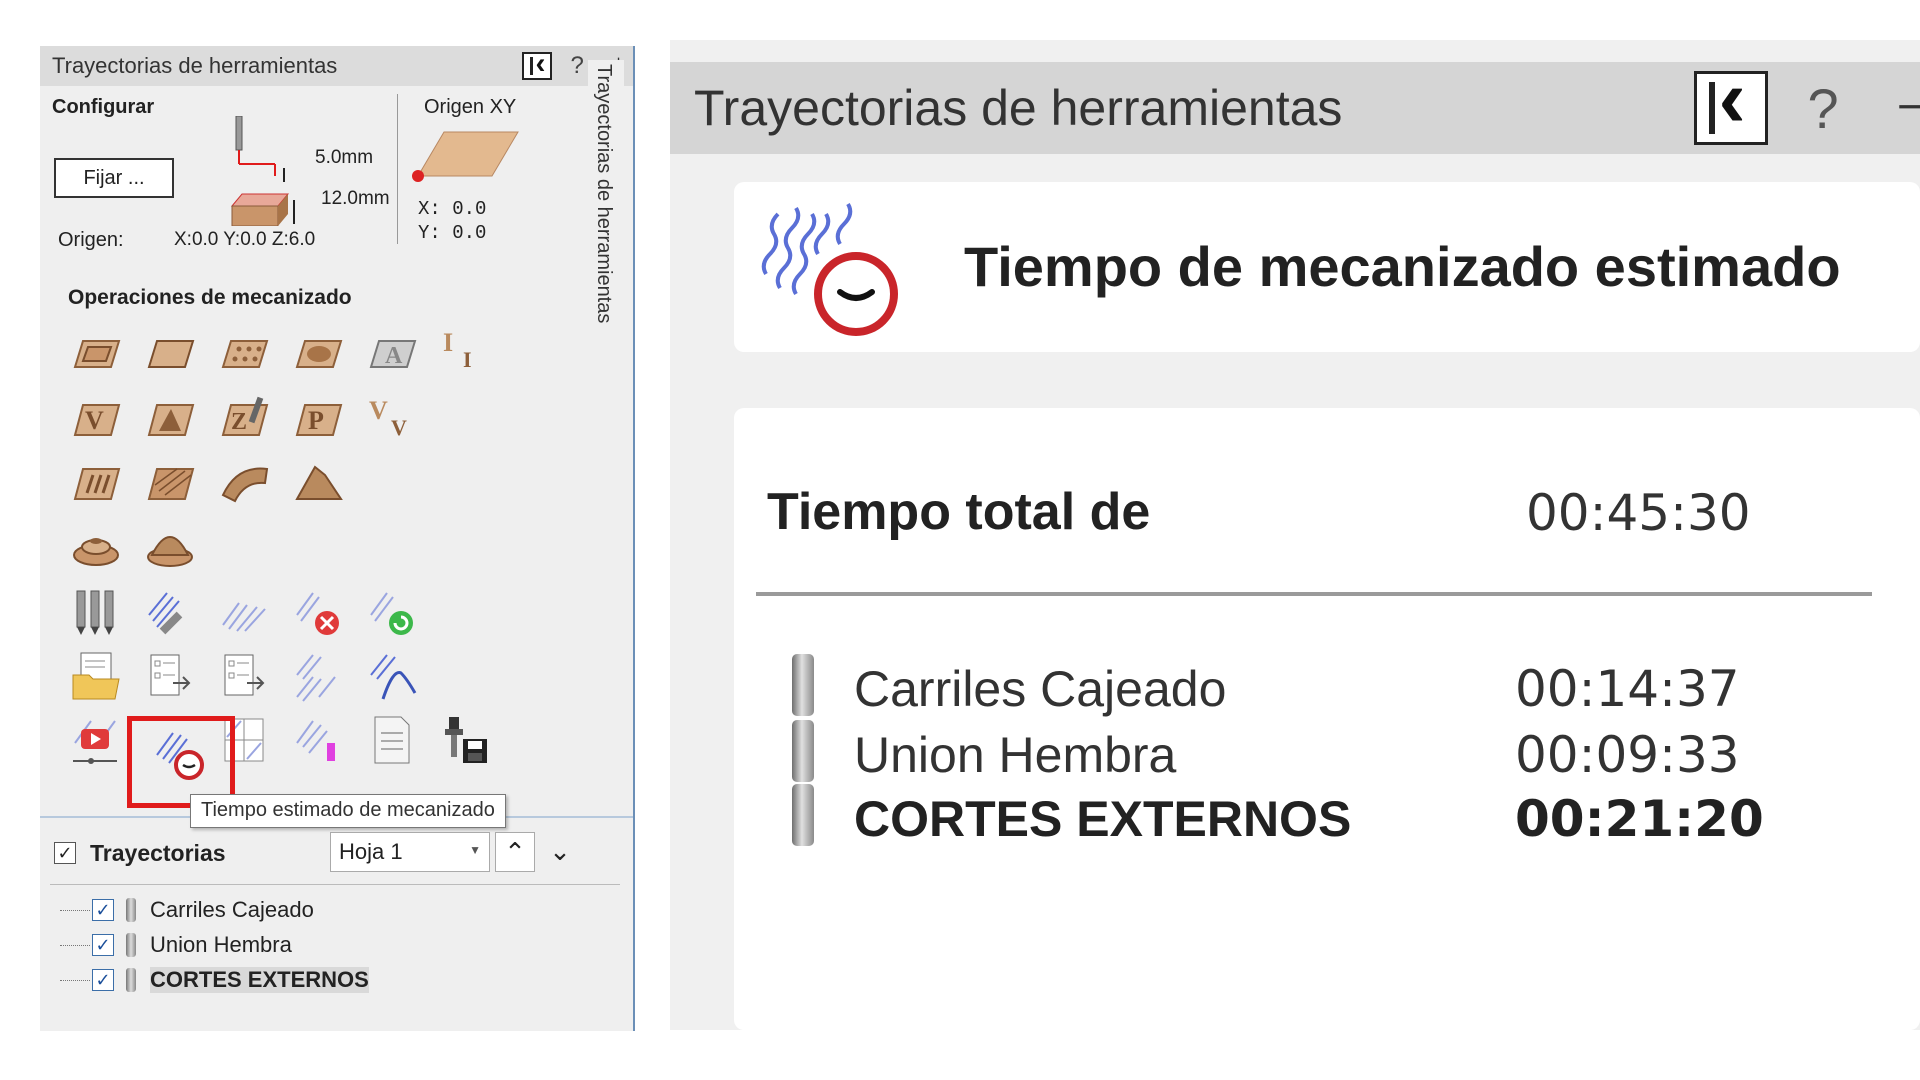 The width and height of the screenshot is (1920, 1080). Describe the element at coordinates (465, 156) in the screenshot. I see `xy-origin-plate-icon` at that location.